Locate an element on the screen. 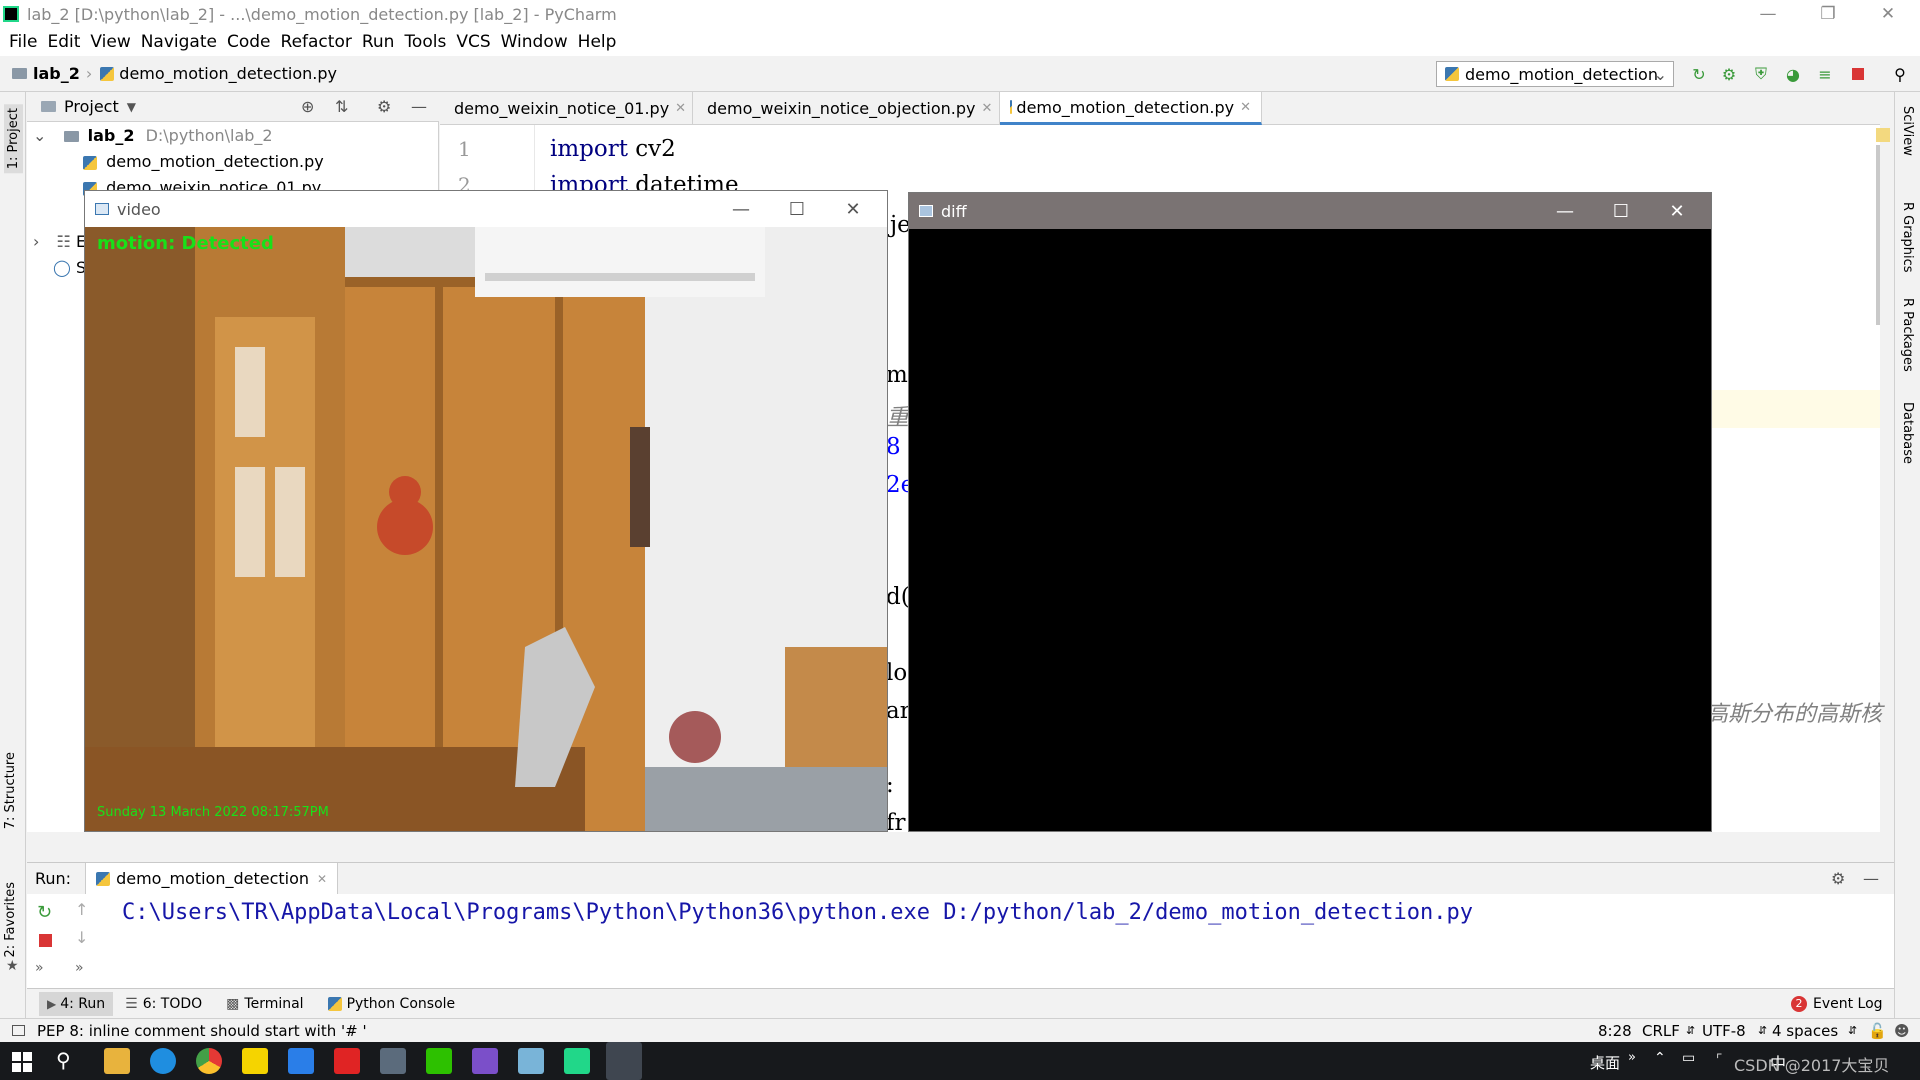 The width and height of the screenshot is (1920, 1080). desktop-label: 桌面 is located at coordinates (1605, 1062).